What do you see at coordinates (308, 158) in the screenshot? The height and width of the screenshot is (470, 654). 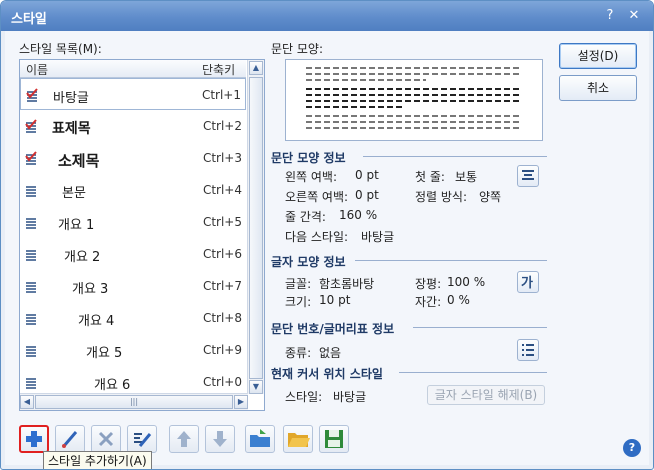 I see `para-info-title: 문단 모양 정보` at bounding box center [308, 158].